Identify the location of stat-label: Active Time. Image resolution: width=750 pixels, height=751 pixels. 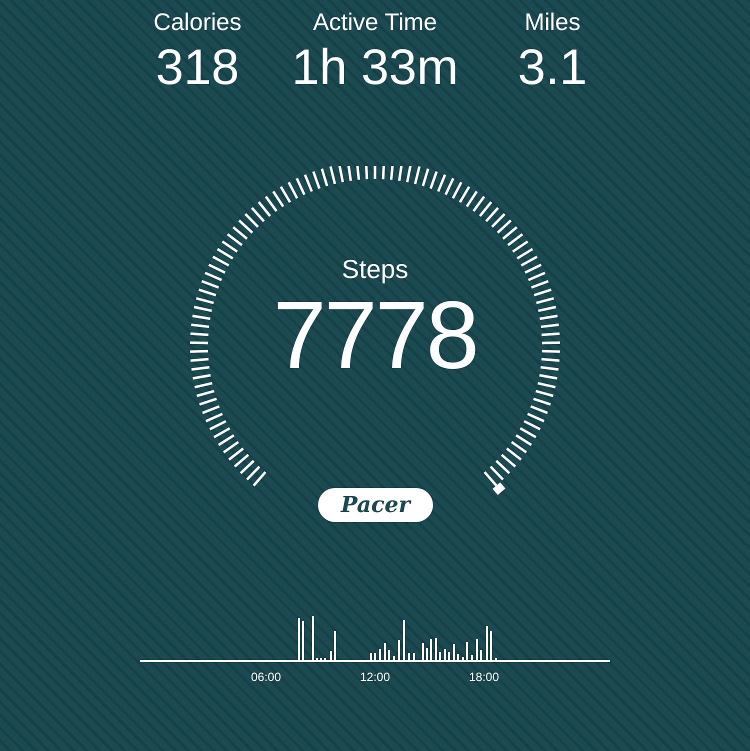
(375, 23).